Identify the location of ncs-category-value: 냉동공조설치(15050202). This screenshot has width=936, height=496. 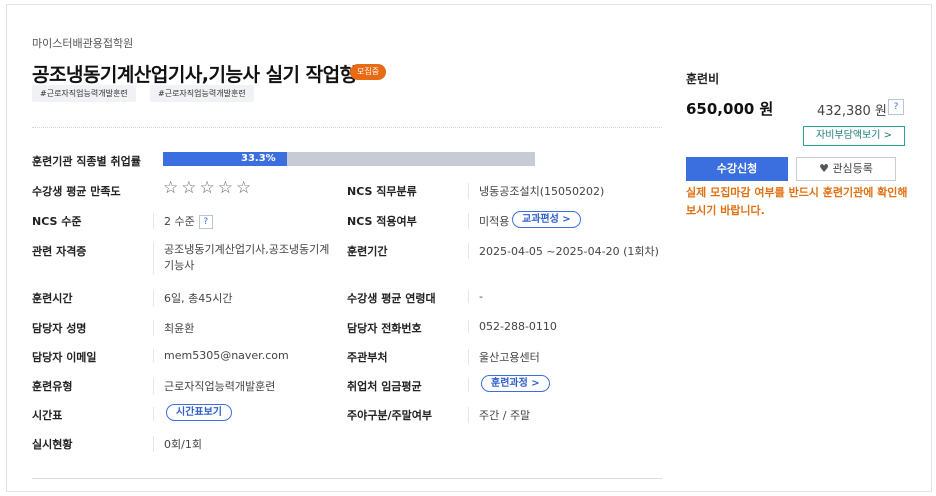
(536, 191).